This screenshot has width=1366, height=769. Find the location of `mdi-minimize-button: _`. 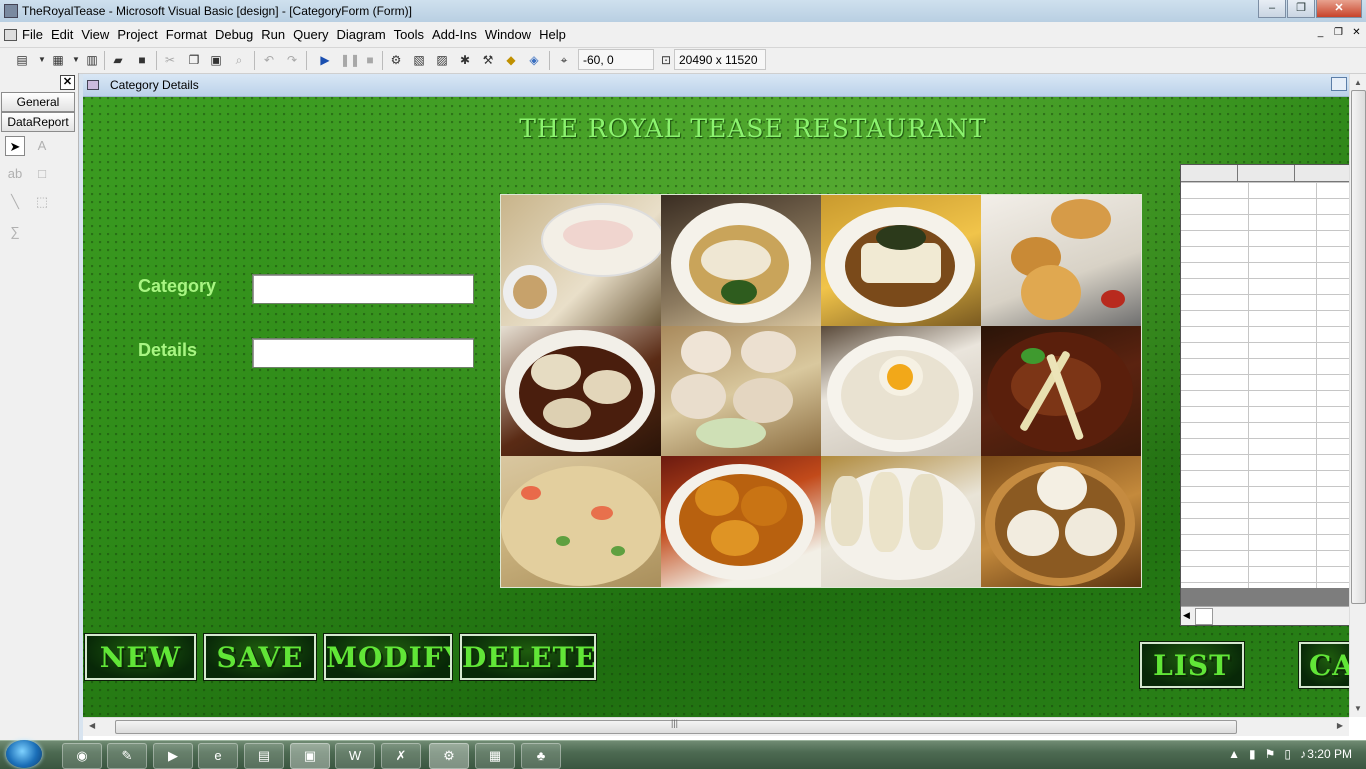

mdi-minimize-button: _ is located at coordinates (1320, 33).